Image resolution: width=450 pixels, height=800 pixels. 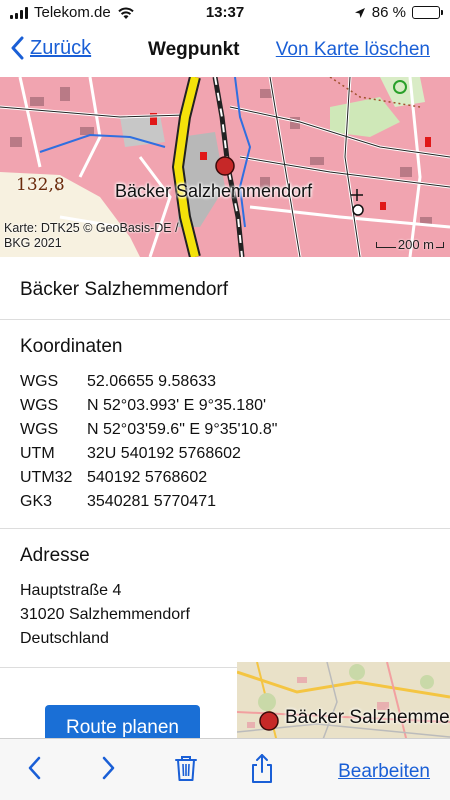 I want to click on page-title: Wegpunkt, so click(x=194, y=49).